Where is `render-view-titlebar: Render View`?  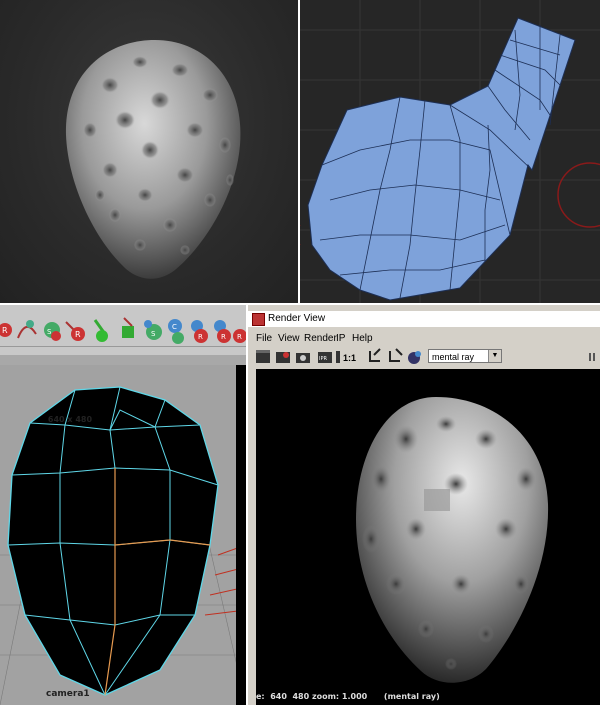
render-view-titlebar: Render View is located at coordinates (424, 319).